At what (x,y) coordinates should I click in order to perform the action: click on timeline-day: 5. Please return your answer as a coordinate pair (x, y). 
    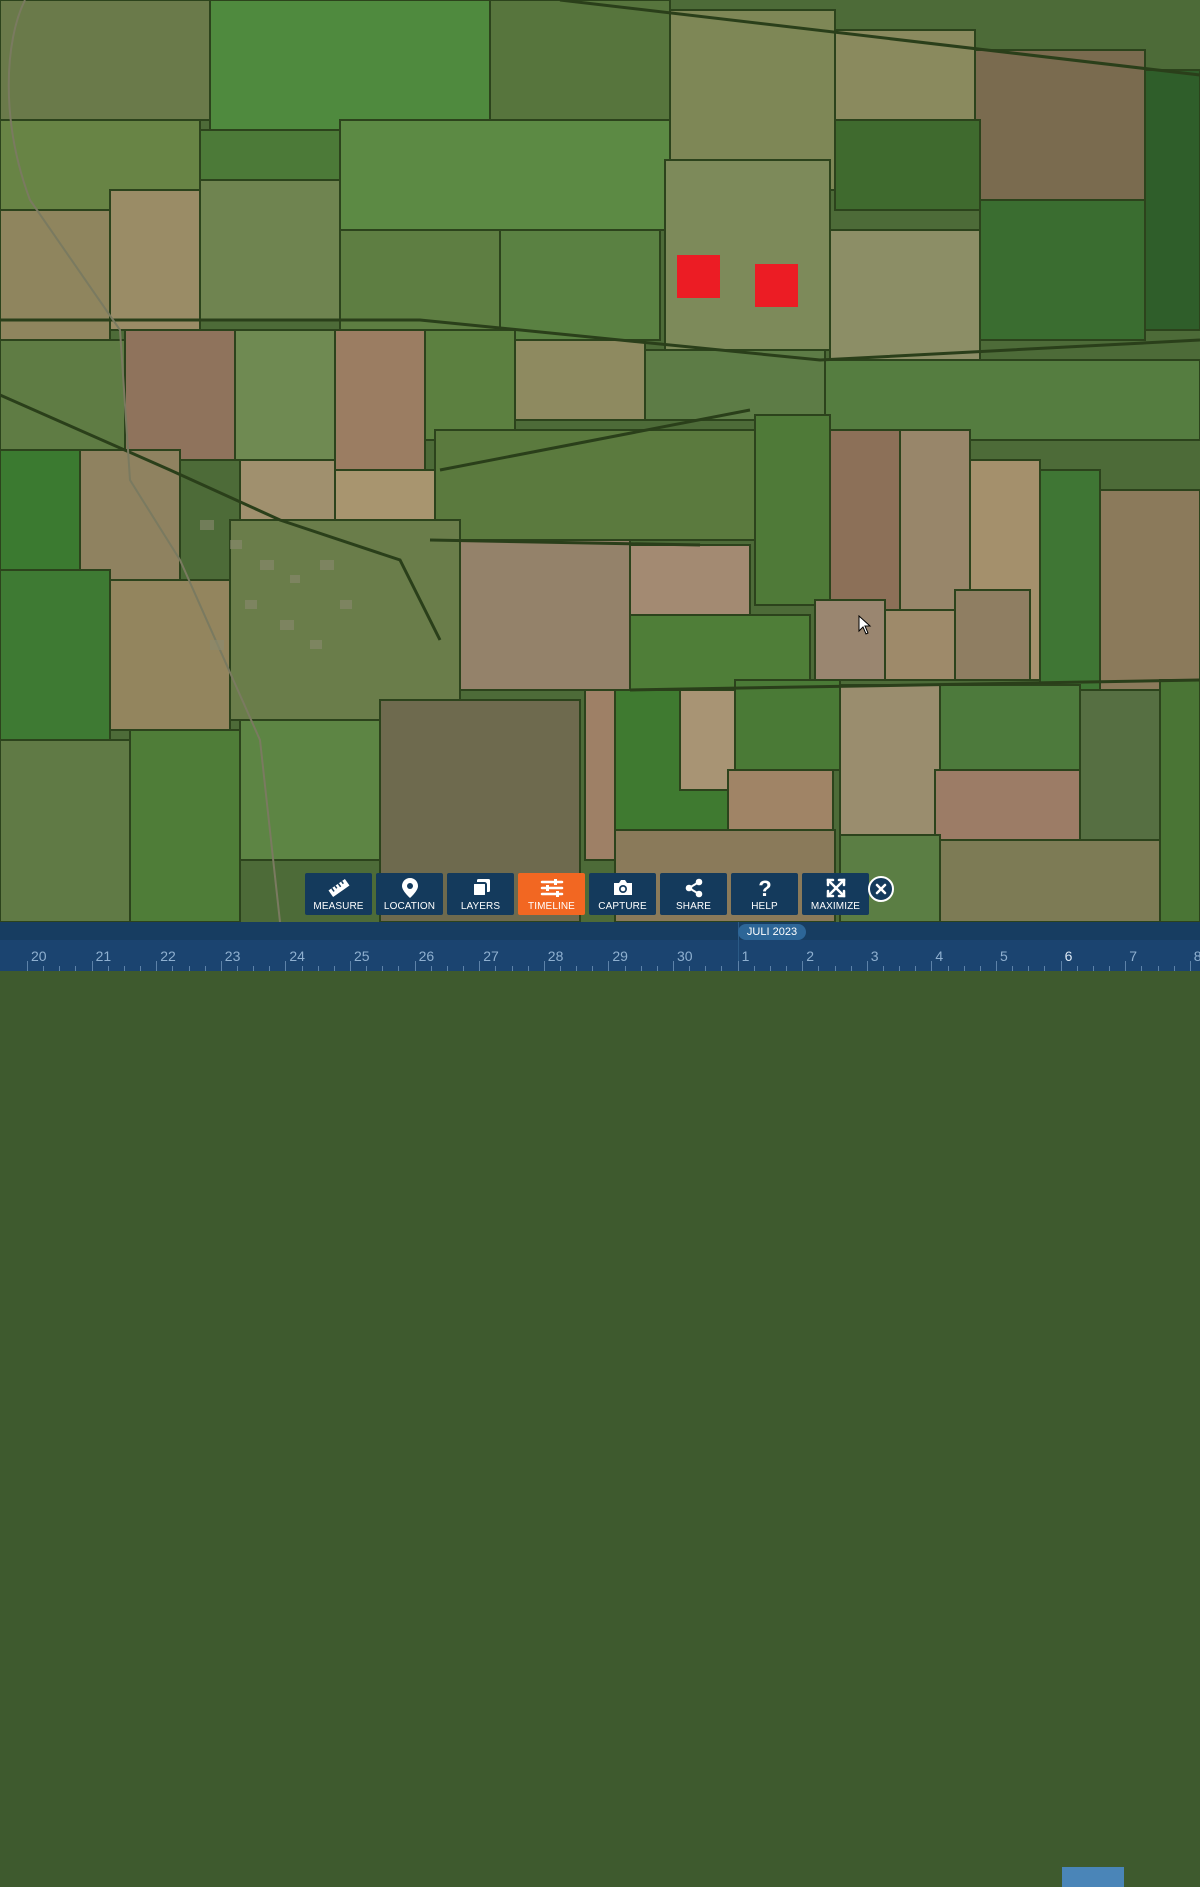
    Looking at the image, I should click on (1004, 956).